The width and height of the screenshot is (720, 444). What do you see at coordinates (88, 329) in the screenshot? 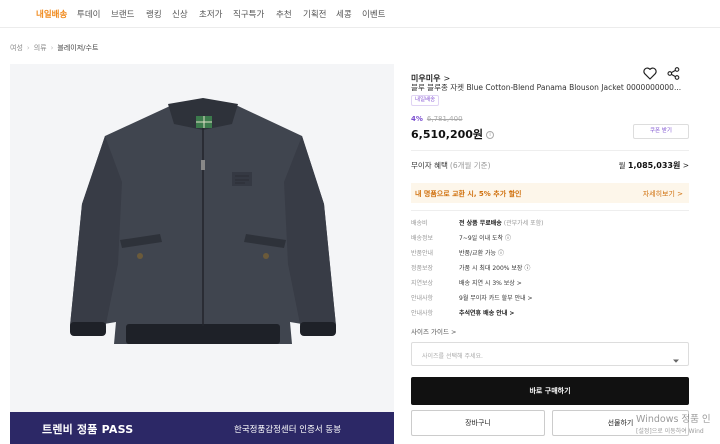
I see `jacket-left-cuff` at bounding box center [88, 329].